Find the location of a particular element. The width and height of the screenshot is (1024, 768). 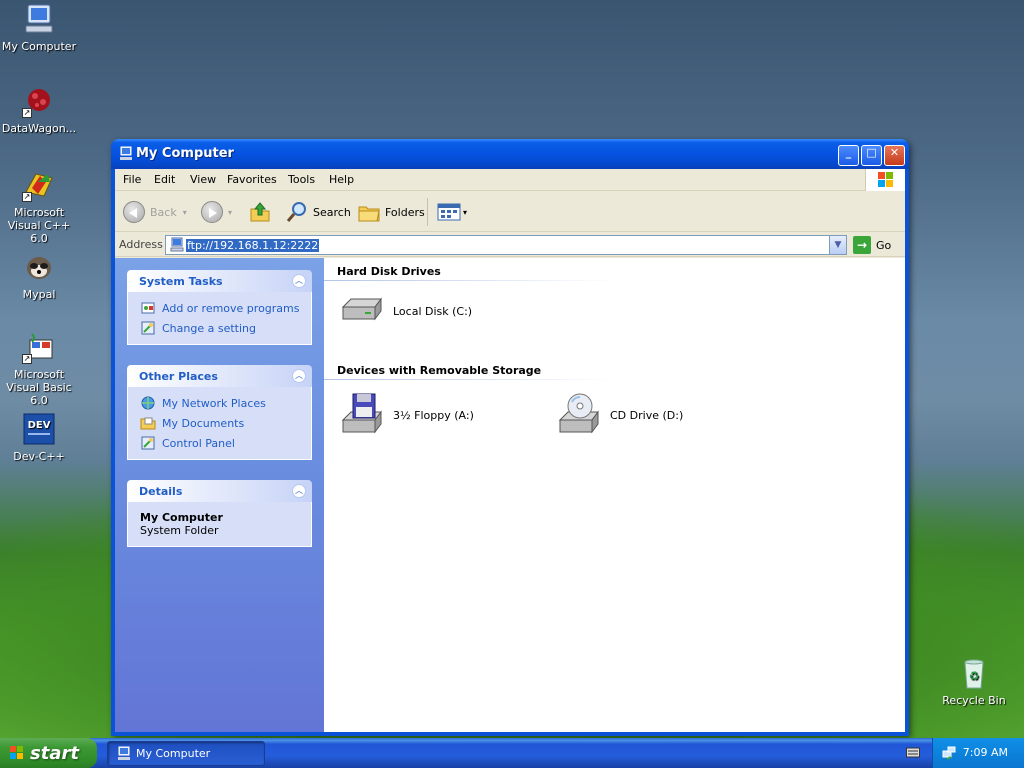

folders-button: Folders is located at coordinates (391, 212).